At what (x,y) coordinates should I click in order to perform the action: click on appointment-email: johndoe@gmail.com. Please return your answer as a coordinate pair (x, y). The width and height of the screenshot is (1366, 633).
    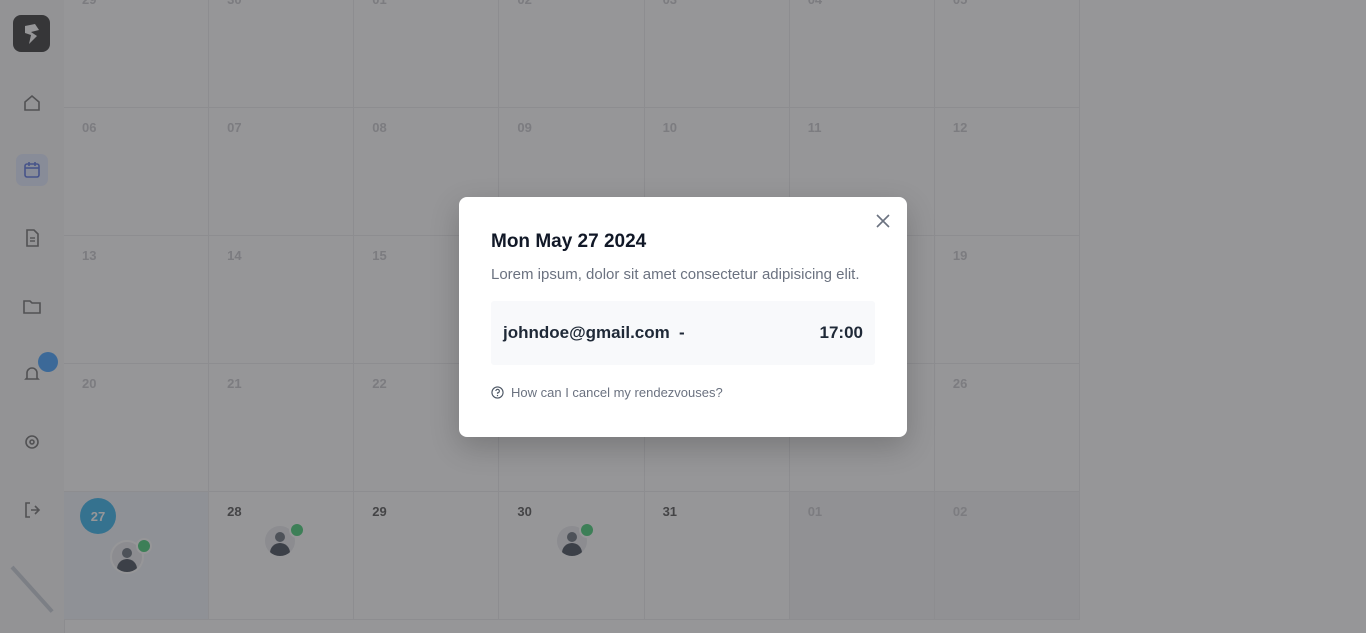
    Looking at the image, I should click on (586, 332).